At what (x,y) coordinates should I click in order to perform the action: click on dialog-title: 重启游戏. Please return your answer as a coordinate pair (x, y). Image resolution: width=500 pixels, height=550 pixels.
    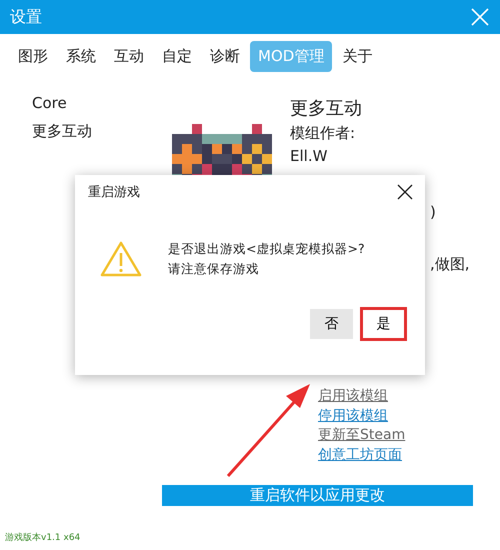
    Looking at the image, I should click on (114, 192).